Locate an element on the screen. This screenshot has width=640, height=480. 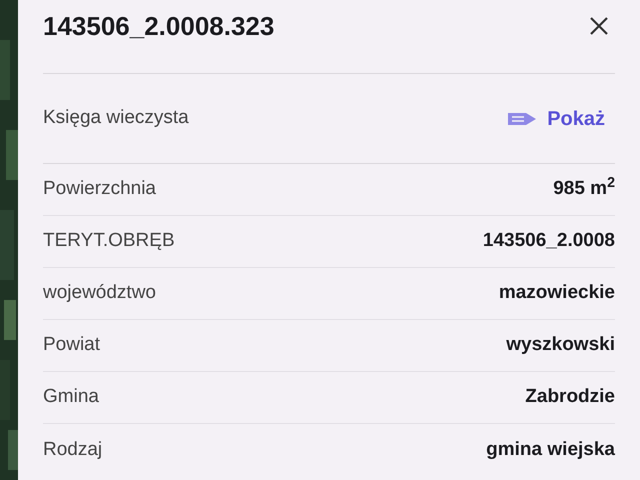
row-value: mazowieckie is located at coordinates (556, 293).